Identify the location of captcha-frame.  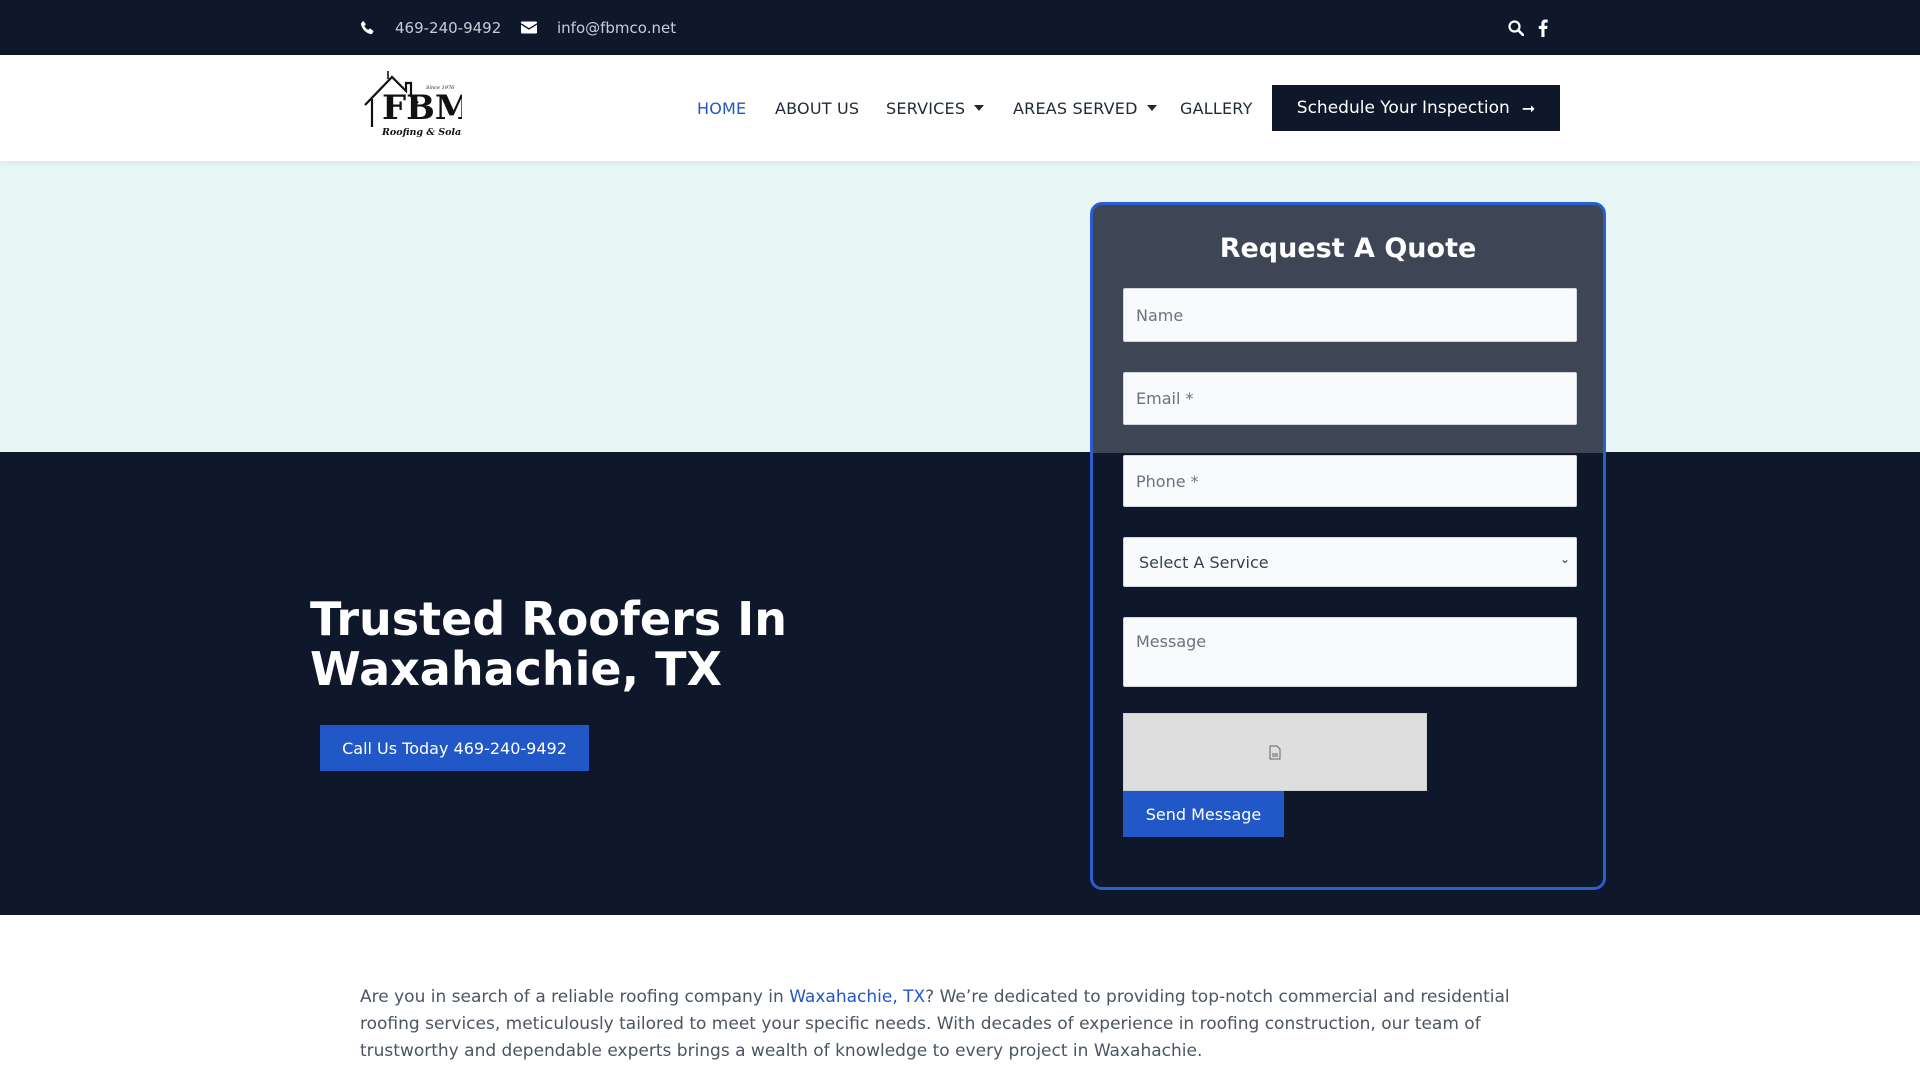
(1275, 752).